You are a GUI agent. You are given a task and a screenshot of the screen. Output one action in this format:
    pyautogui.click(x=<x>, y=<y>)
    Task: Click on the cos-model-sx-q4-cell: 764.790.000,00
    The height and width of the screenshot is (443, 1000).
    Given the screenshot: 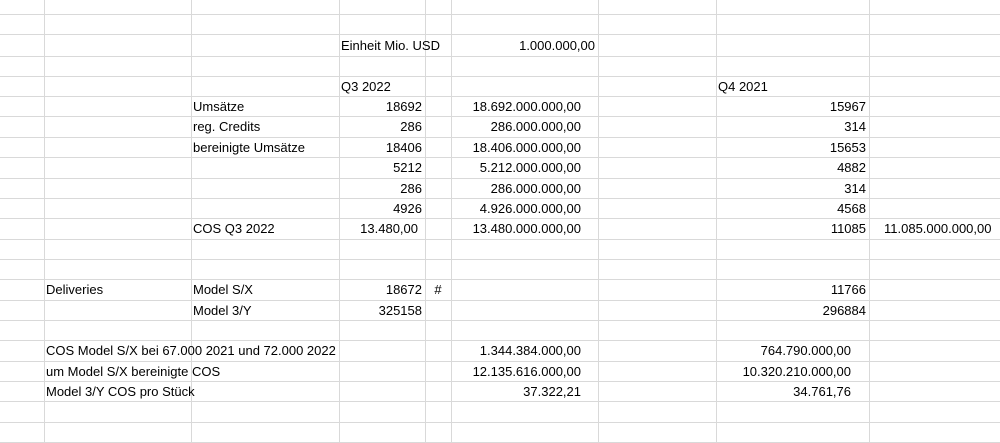 What is the action you would take?
    pyautogui.click(x=785, y=351)
    